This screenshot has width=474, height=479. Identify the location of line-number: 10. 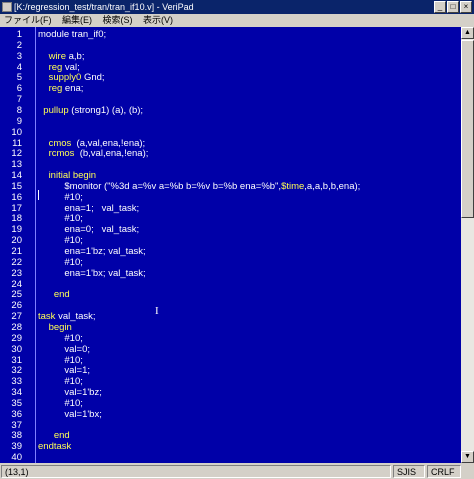
(16, 132).